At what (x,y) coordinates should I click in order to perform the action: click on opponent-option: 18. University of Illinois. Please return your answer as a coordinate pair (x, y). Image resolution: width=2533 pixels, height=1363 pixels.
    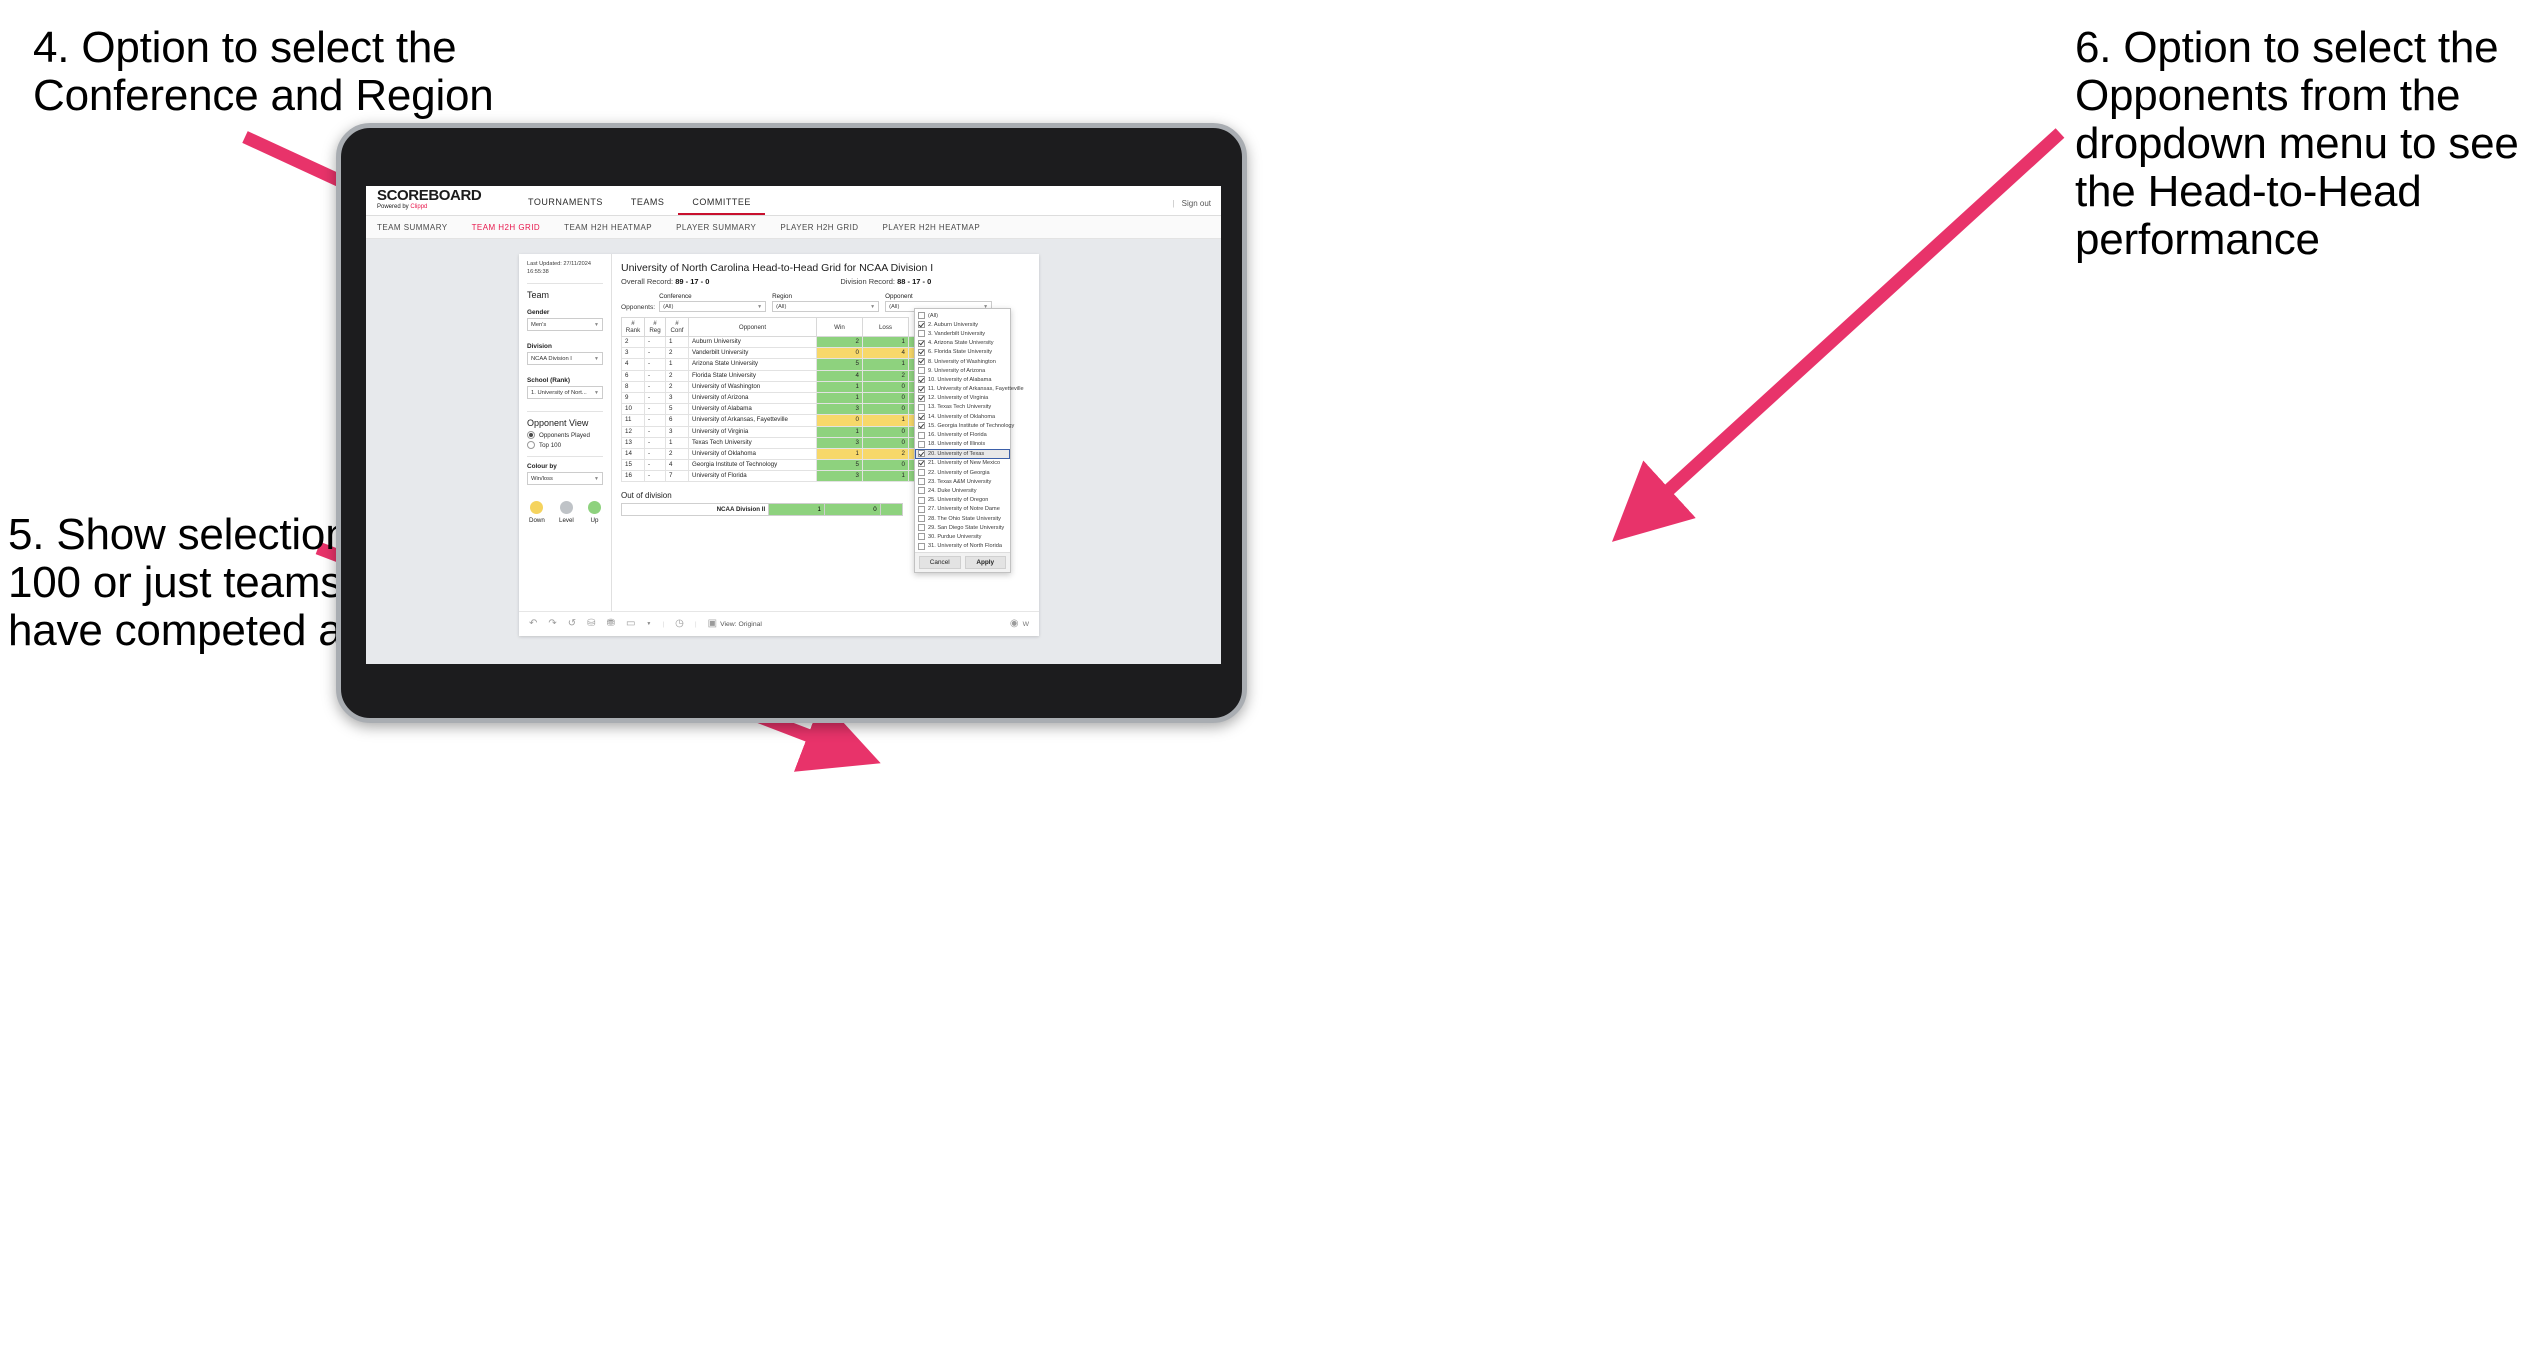
    Looking at the image, I should click on (962, 444).